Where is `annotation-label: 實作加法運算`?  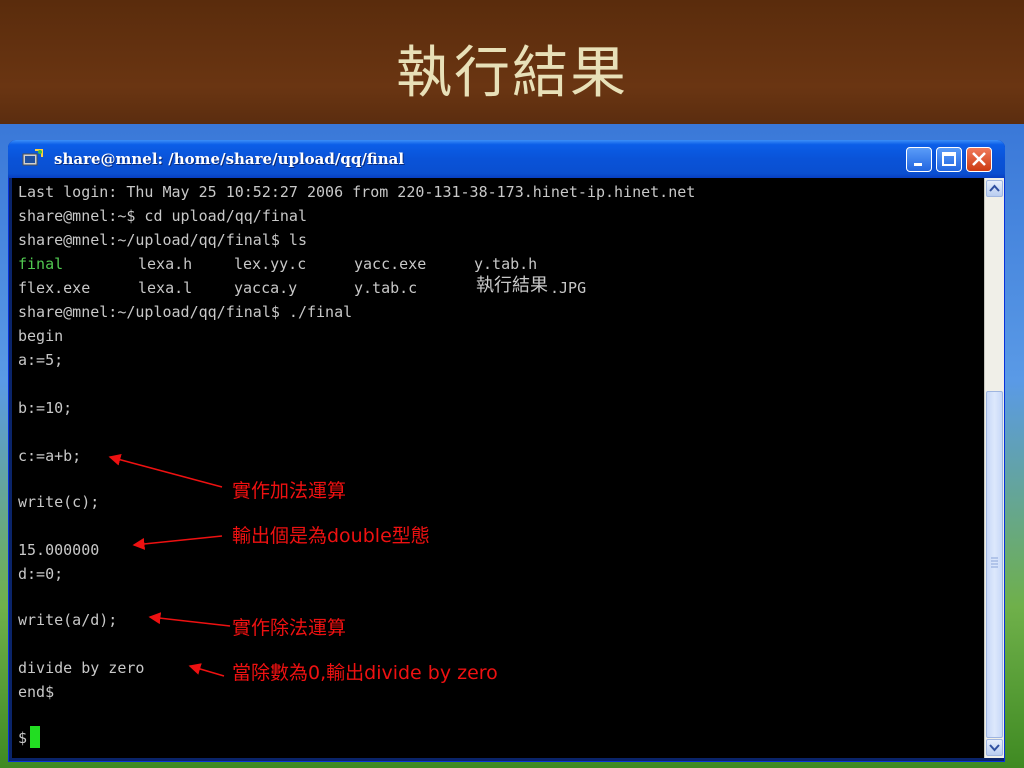
annotation-label: 實作加法運算 is located at coordinates (289, 491).